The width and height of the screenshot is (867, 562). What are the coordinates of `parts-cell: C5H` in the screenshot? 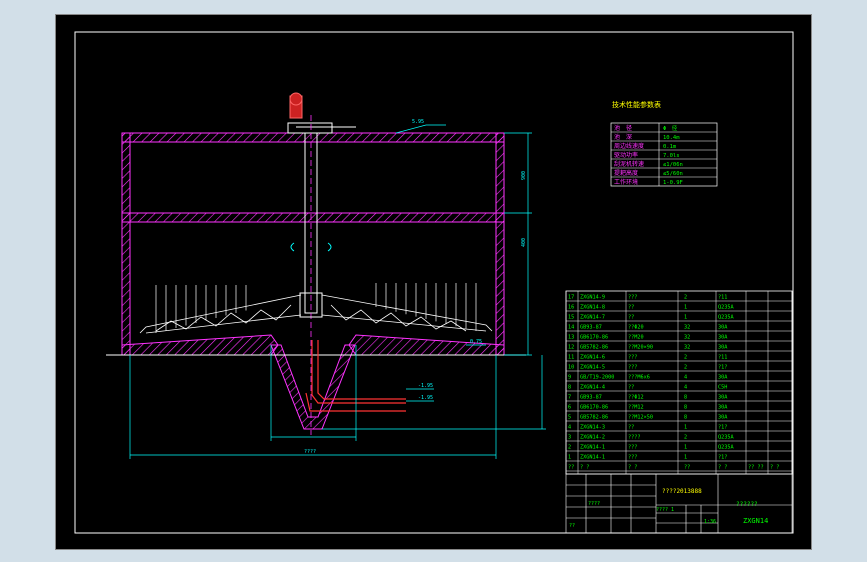 It's located at (722, 388).